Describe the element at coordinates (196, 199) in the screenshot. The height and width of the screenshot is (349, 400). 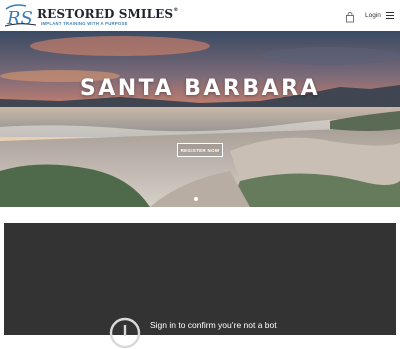
I see `slider-dot-active` at that location.